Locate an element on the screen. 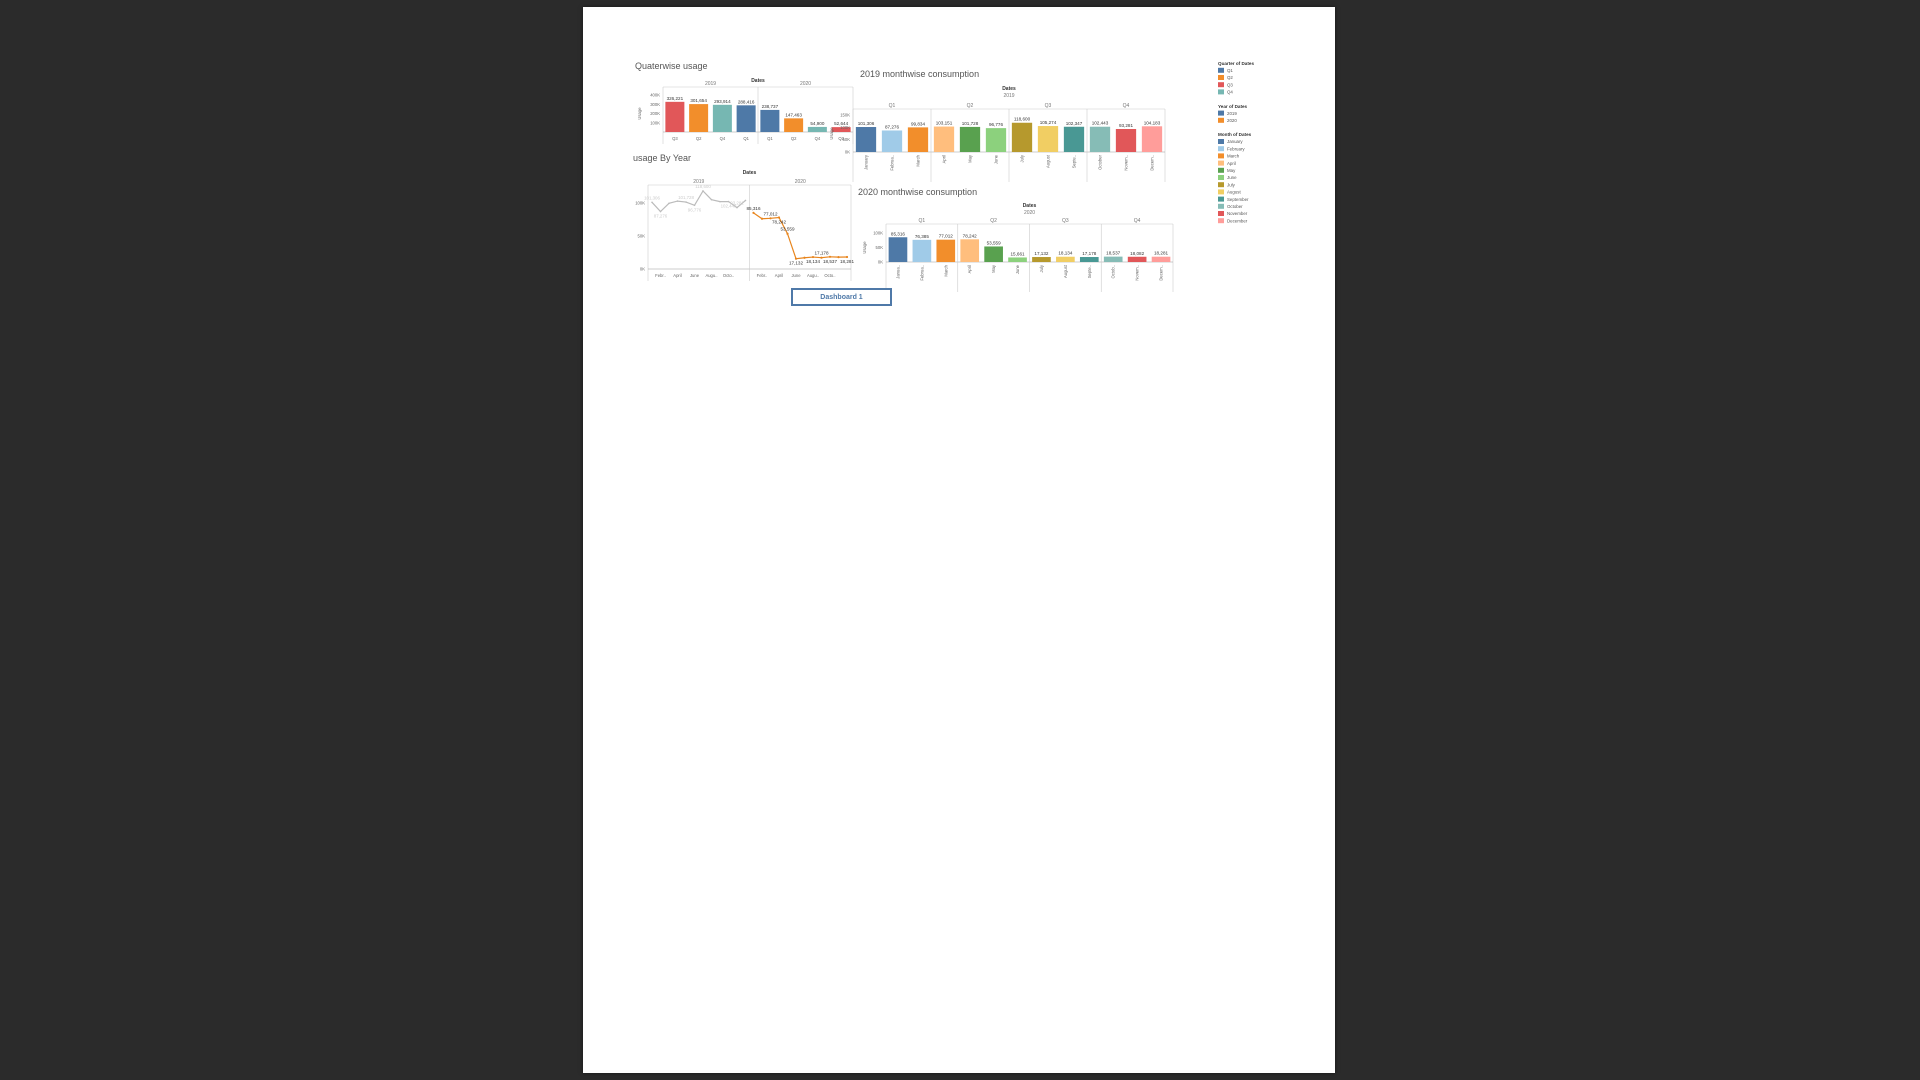  data-label: 78,242 is located at coordinates (779, 221).